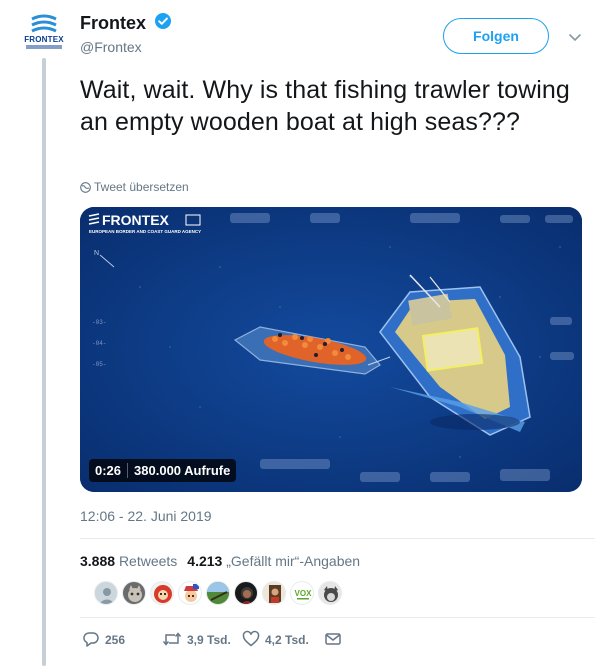 This screenshot has height=666, width=613. Describe the element at coordinates (44, 47) in the screenshot. I see `logo-eu-strip` at that location.